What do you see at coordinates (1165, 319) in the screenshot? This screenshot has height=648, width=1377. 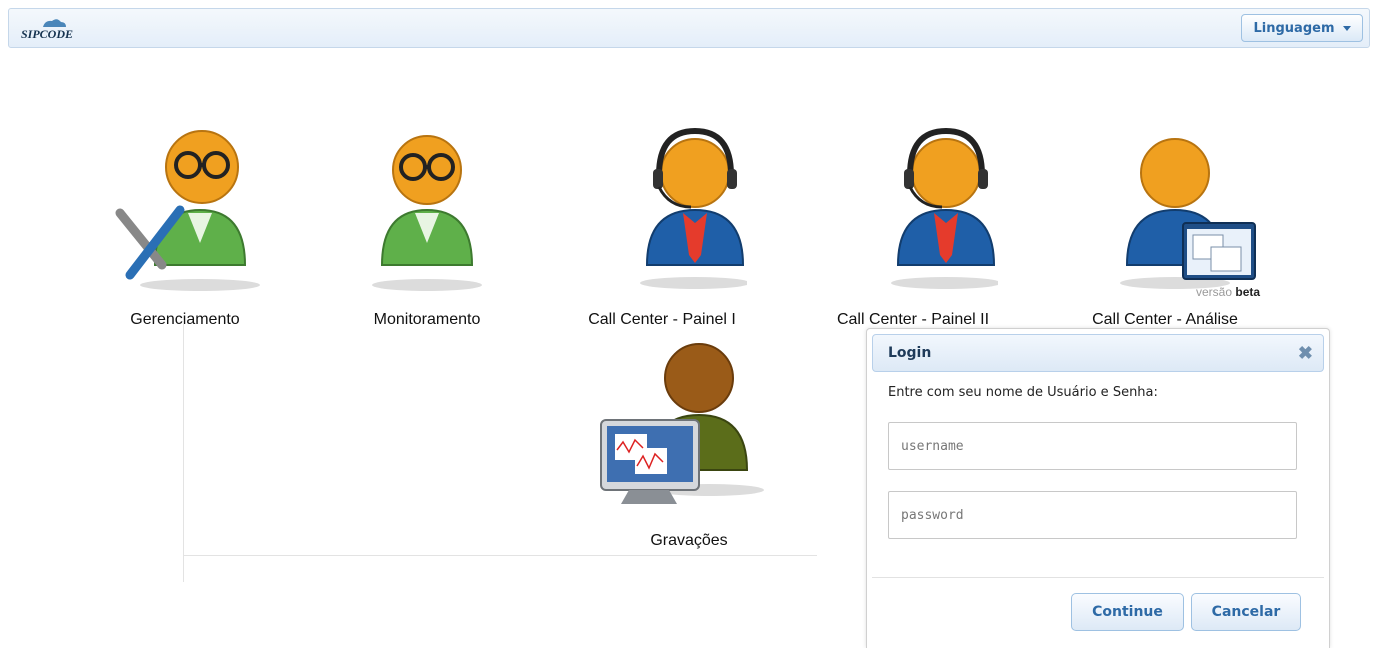 I see `app-label: Call Center - Análise` at bounding box center [1165, 319].